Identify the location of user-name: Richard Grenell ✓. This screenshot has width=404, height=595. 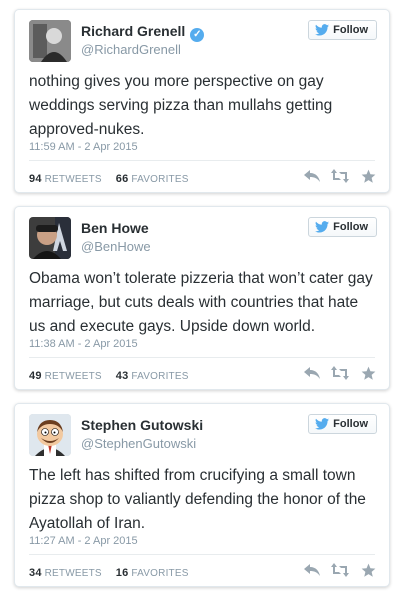
(143, 32).